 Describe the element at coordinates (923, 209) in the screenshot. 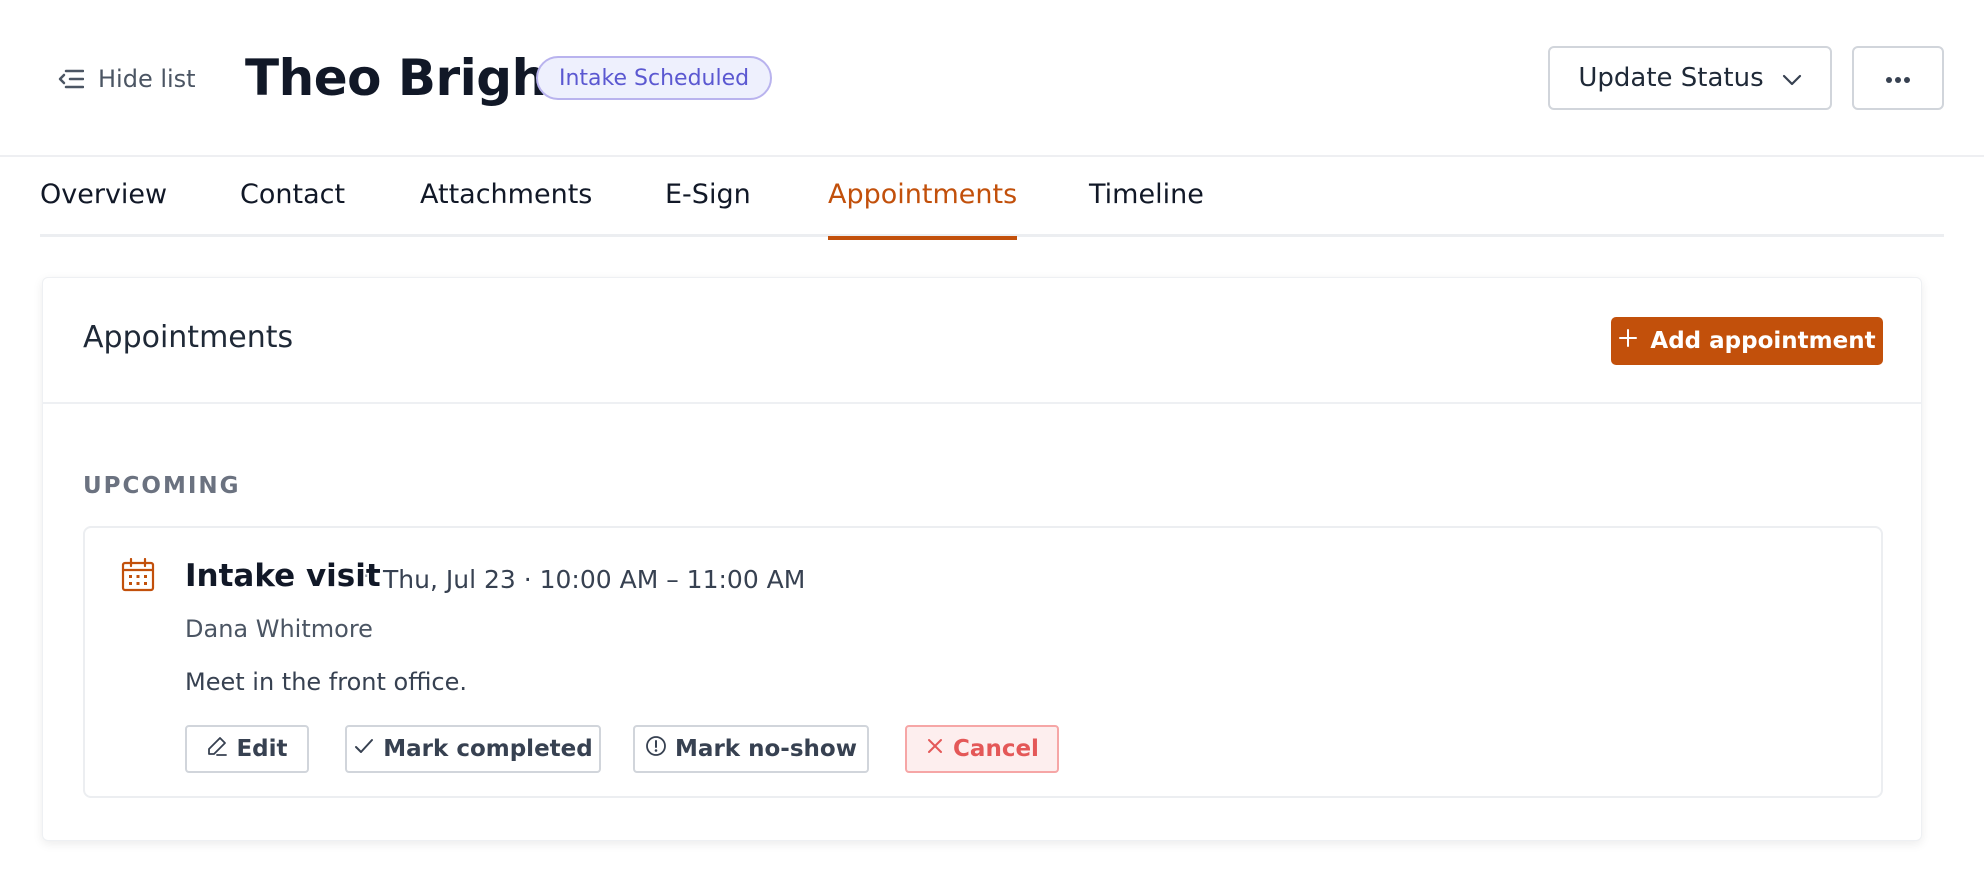

I see `tab-appointments: Appointments` at that location.